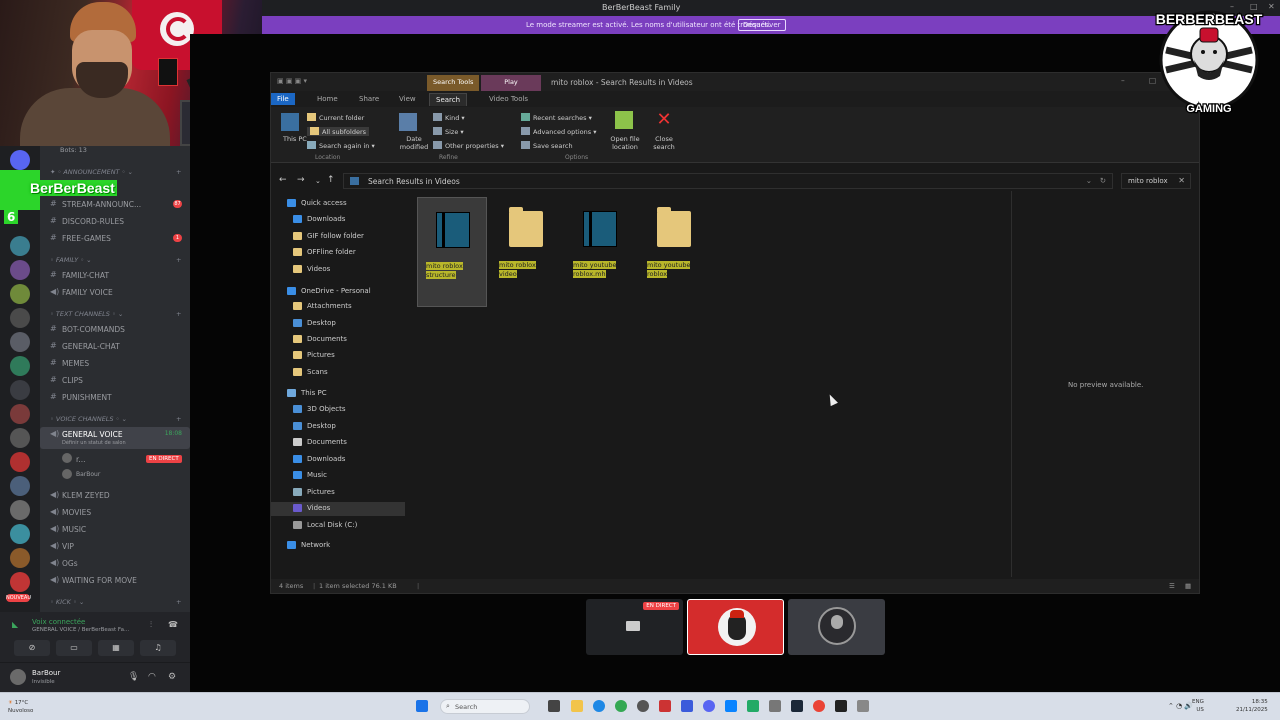 This screenshot has width=1280, height=720. What do you see at coordinates (600, 252) in the screenshot?
I see `file-item: mito youtube roblox.mh` at bounding box center [600, 252].